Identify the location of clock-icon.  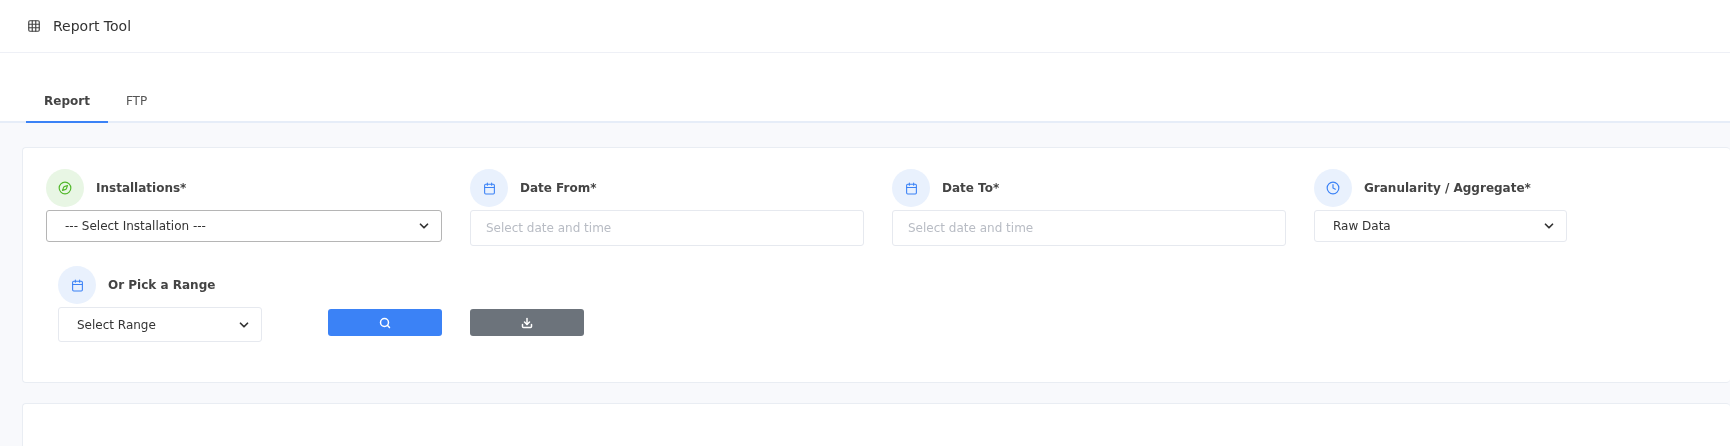
(1333, 188).